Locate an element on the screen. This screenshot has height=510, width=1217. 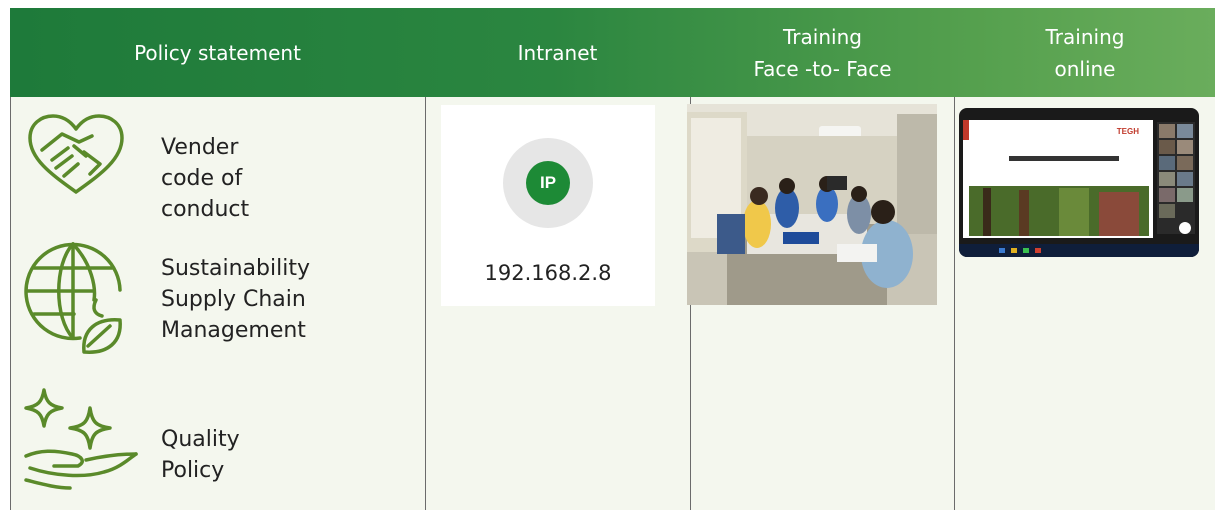
policy-item-vendor-code: Vender code of conduct is located at coordinates (136, 167).